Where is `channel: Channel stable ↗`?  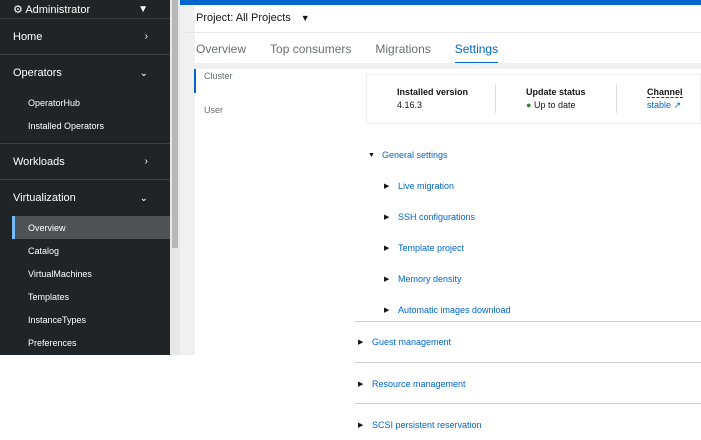 channel: Channel stable ↗ is located at coordinates (665, 98).